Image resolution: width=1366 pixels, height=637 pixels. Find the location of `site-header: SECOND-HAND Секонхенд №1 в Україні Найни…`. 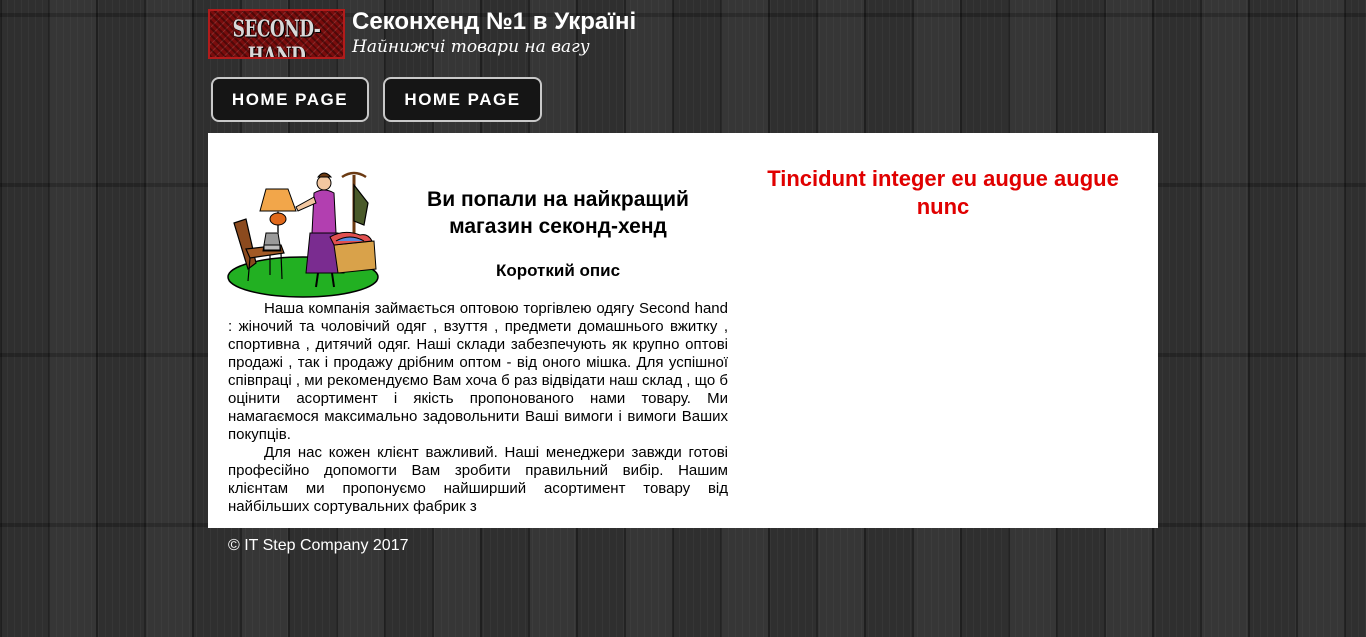

site-header: SECOND-HAND Секонхенд №1 в Україні Найни… is located at coordinates (683, 36).